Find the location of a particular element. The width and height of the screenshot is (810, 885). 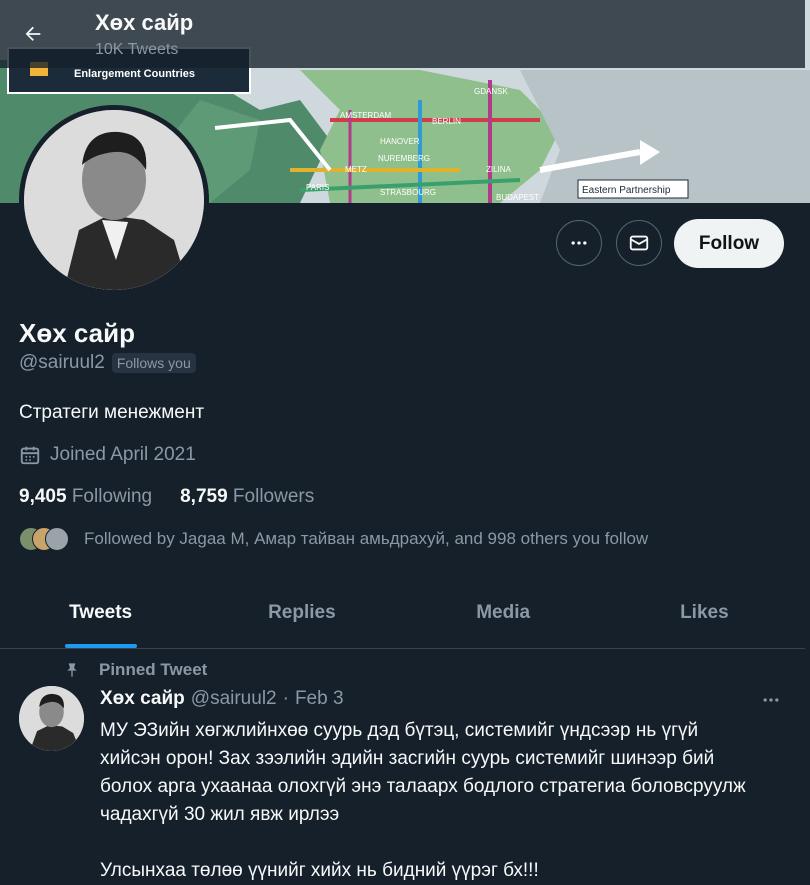

pin-icon is located at coordinates (72, 670).